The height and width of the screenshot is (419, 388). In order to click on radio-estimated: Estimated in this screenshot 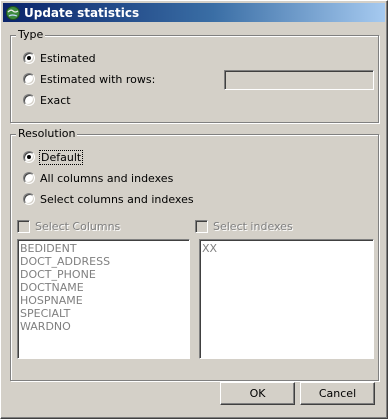, I will do `click(59, 58)`.